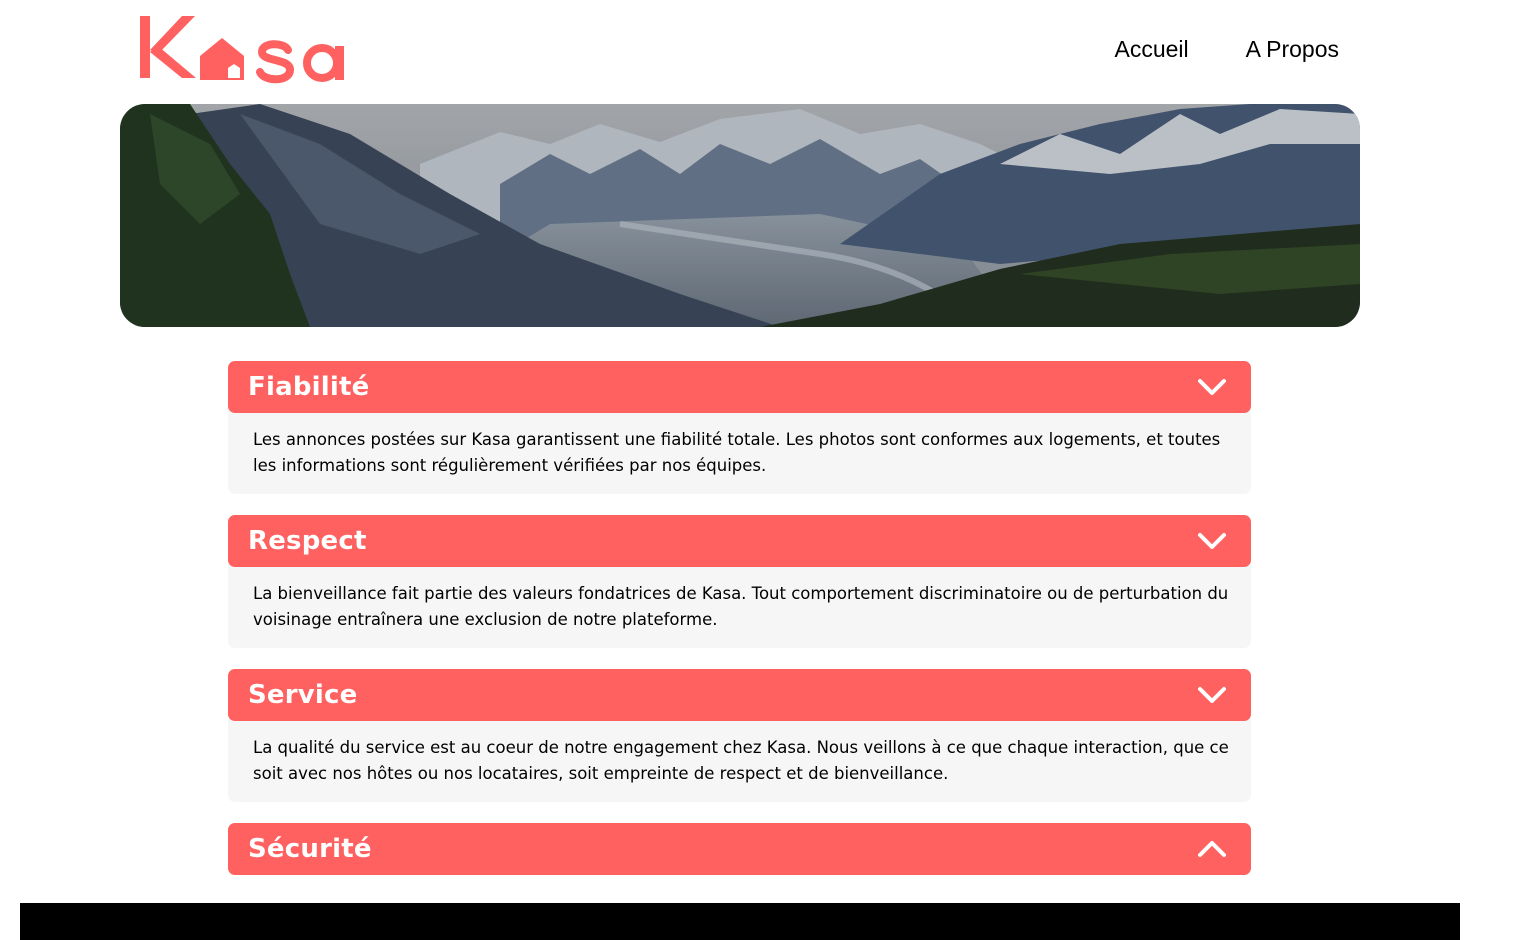 This screenshot has height=940, width=1519. Describe the element at coordinates (303, 695) in the screenshot. I see `collapse-title: Service` at that location.